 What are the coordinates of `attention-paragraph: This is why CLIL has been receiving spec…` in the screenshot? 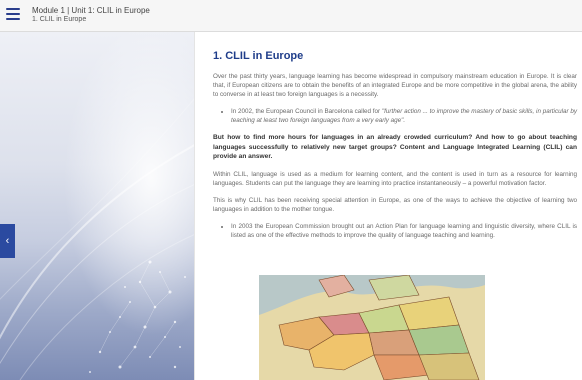 It's located at (395, 204).